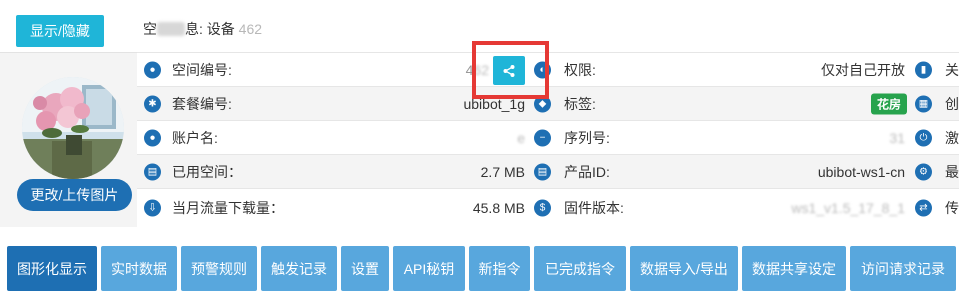  What do you see at coordinates (580, 268) in the screenshot?
I see `tab-completed-commands: 已完成指令` at bounding box center [580, 268].